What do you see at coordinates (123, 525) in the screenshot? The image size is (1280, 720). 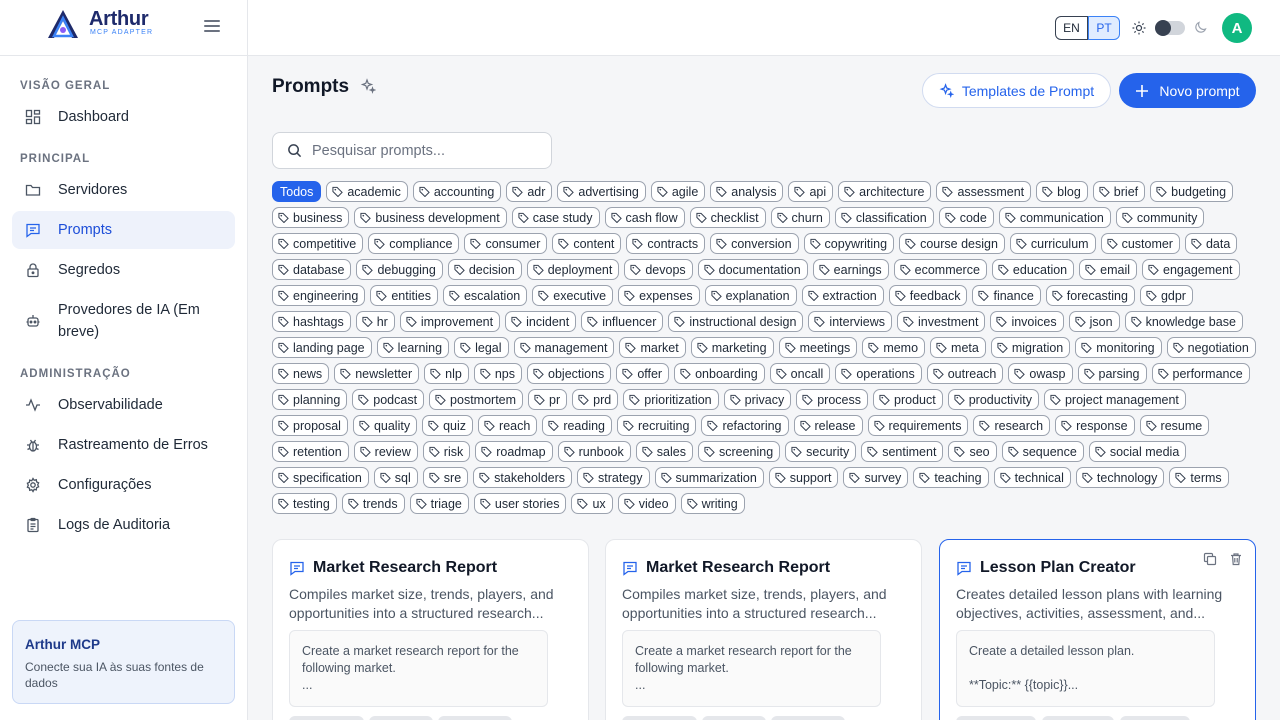 I see `sidebar-item-logs-auditoria: Logs de Auditoria` at bounding box center [123, 525].